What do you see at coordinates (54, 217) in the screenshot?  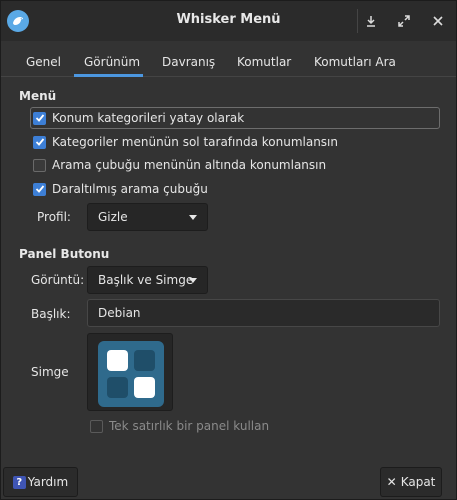 I see `profile-label: Profil:` at bounding box center [54, 217].